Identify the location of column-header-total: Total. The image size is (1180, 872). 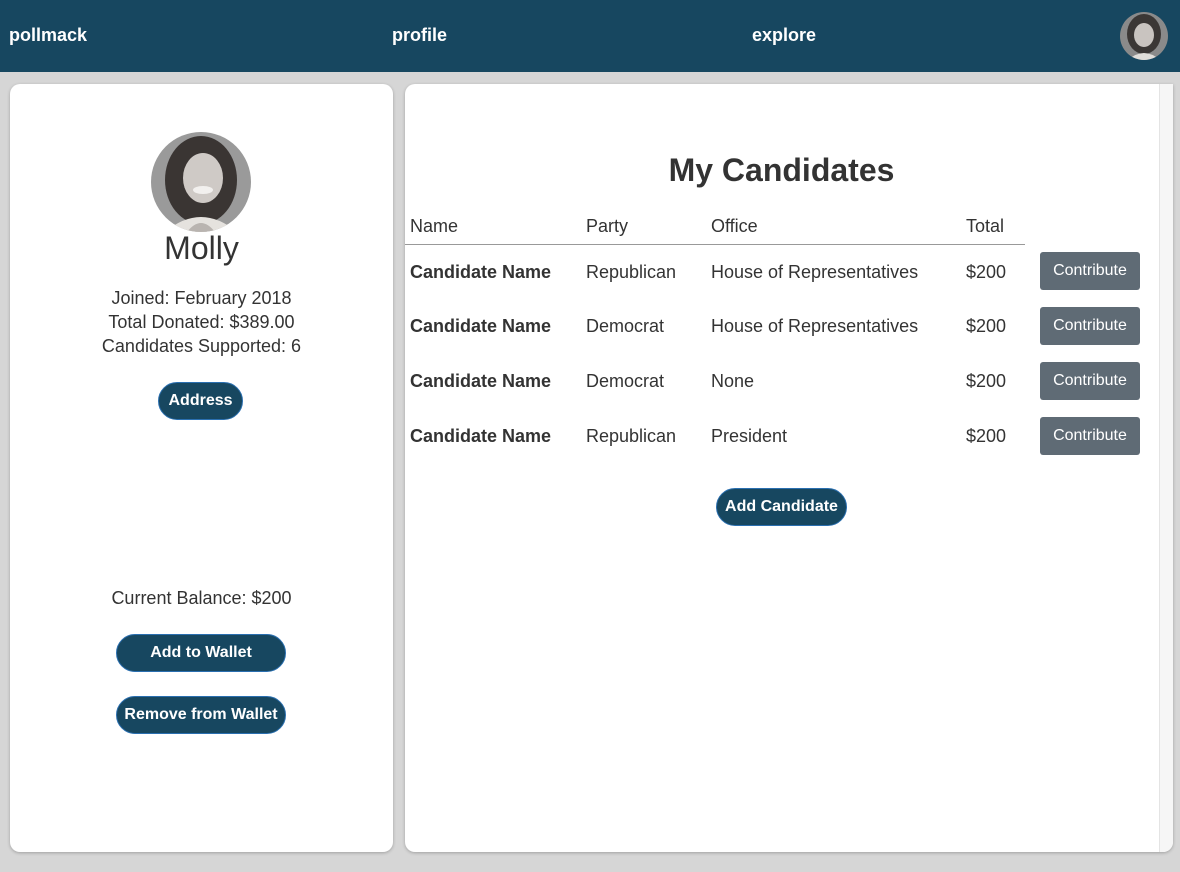
(985, 226).